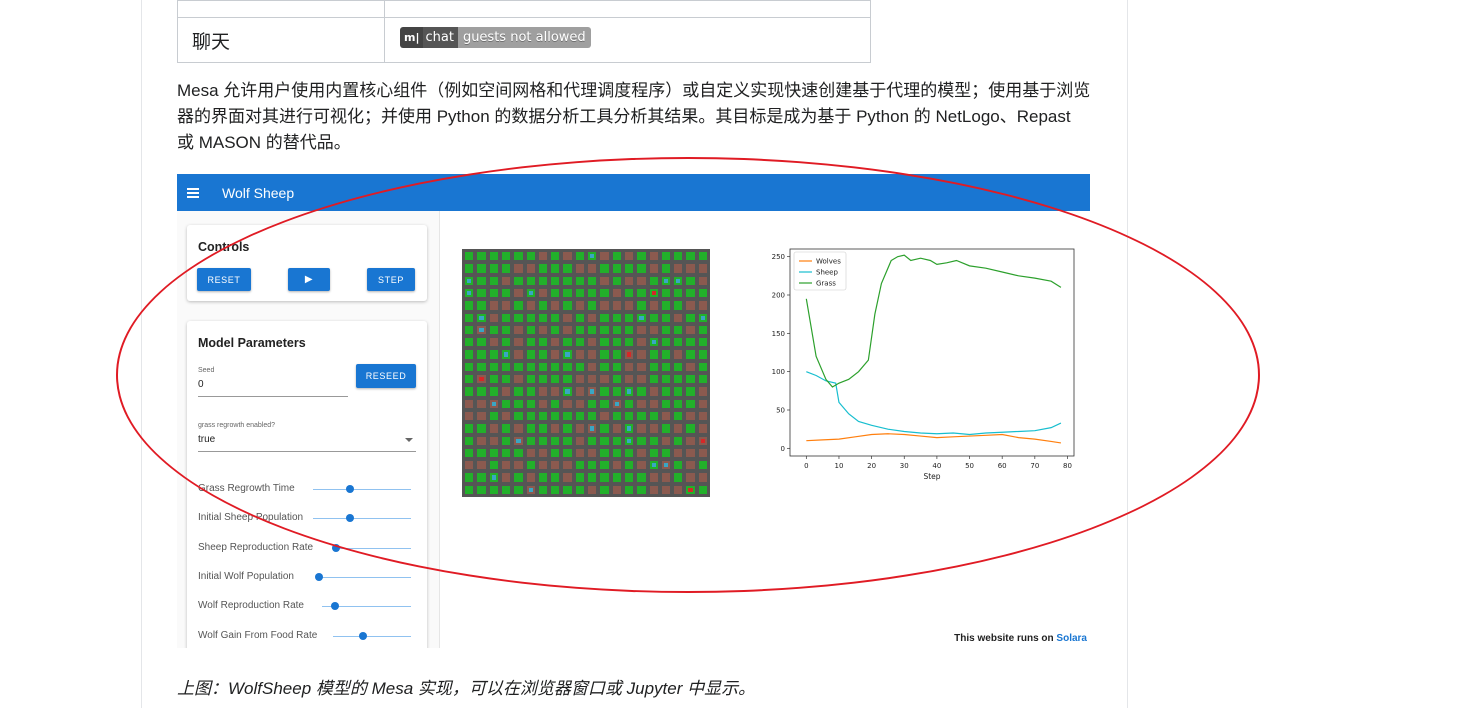  What do you see at coordinates (690, 489) in the screenshot?
I see `wolf-cell` at bounding box center [690, 489].